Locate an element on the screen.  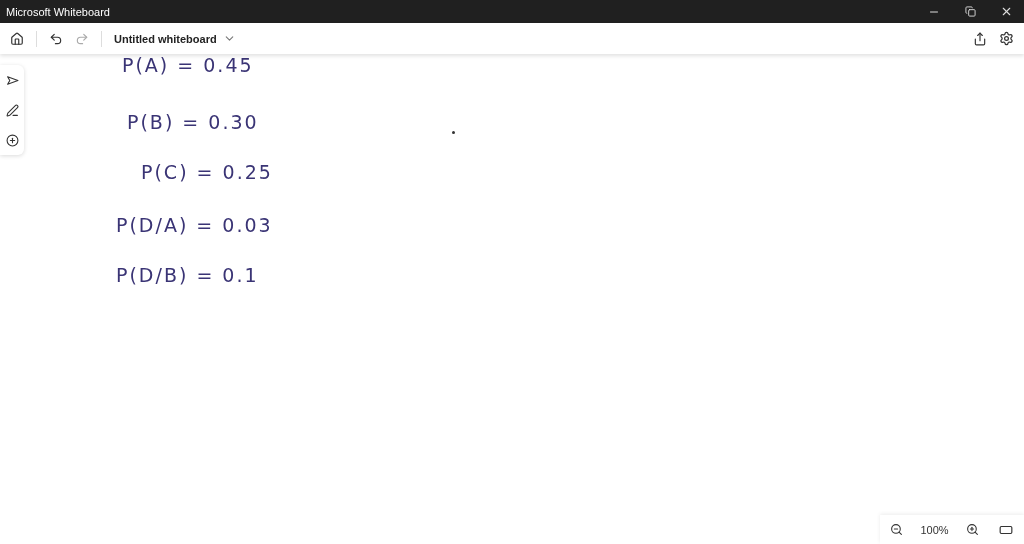
handwritten-ink: P(C) = 0.25 is located at coordinates (207, 172).